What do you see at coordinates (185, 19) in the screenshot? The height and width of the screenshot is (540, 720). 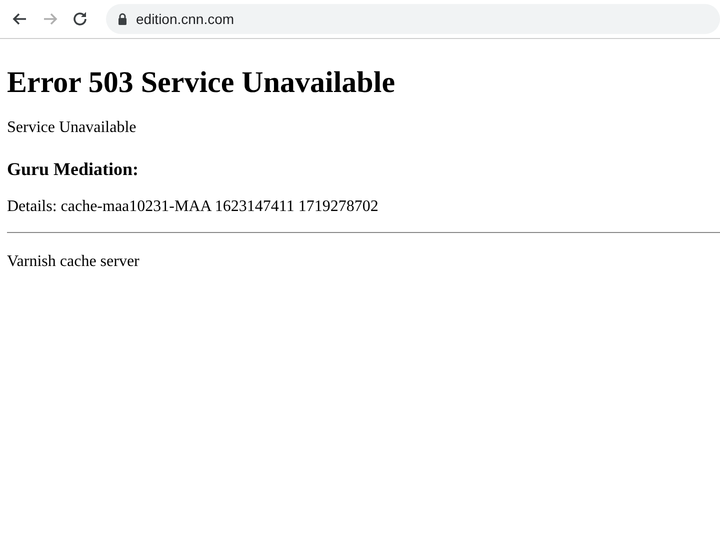 I see `url-text: edition.cnn.com` at bounding box center [185, 19].